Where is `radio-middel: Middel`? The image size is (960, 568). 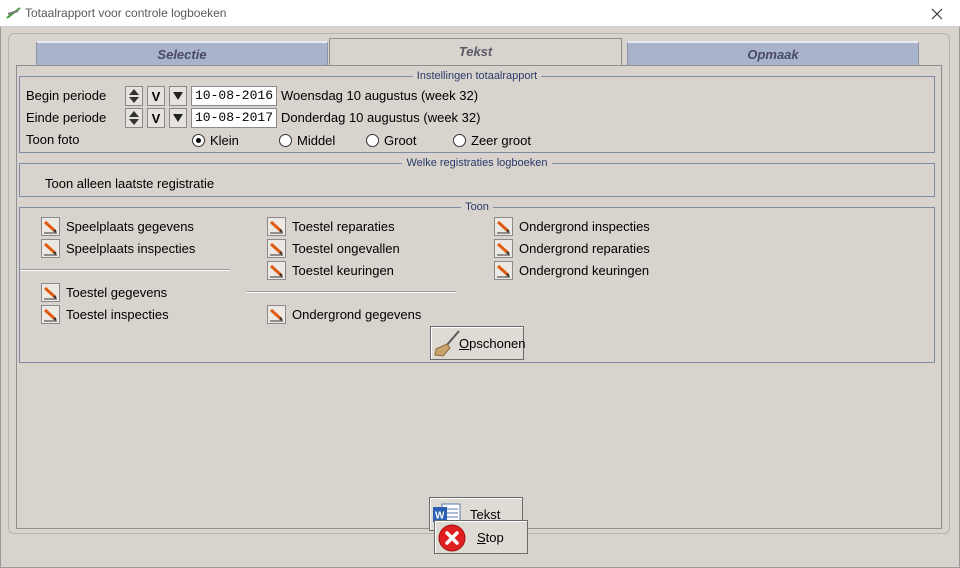 radio-middel: Middel is located at coordinates (307, 140).